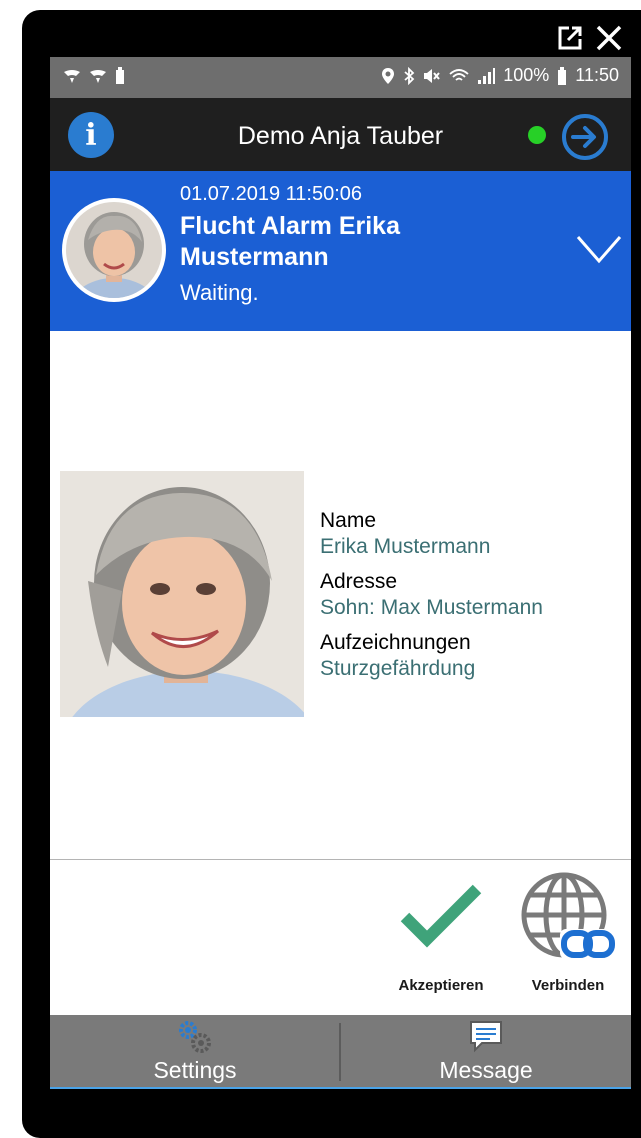  What do you see at coordinates (195, 1070) in the screenshot?
I see `nav-settings-label: Settings` at bounding box center [195, 1070].